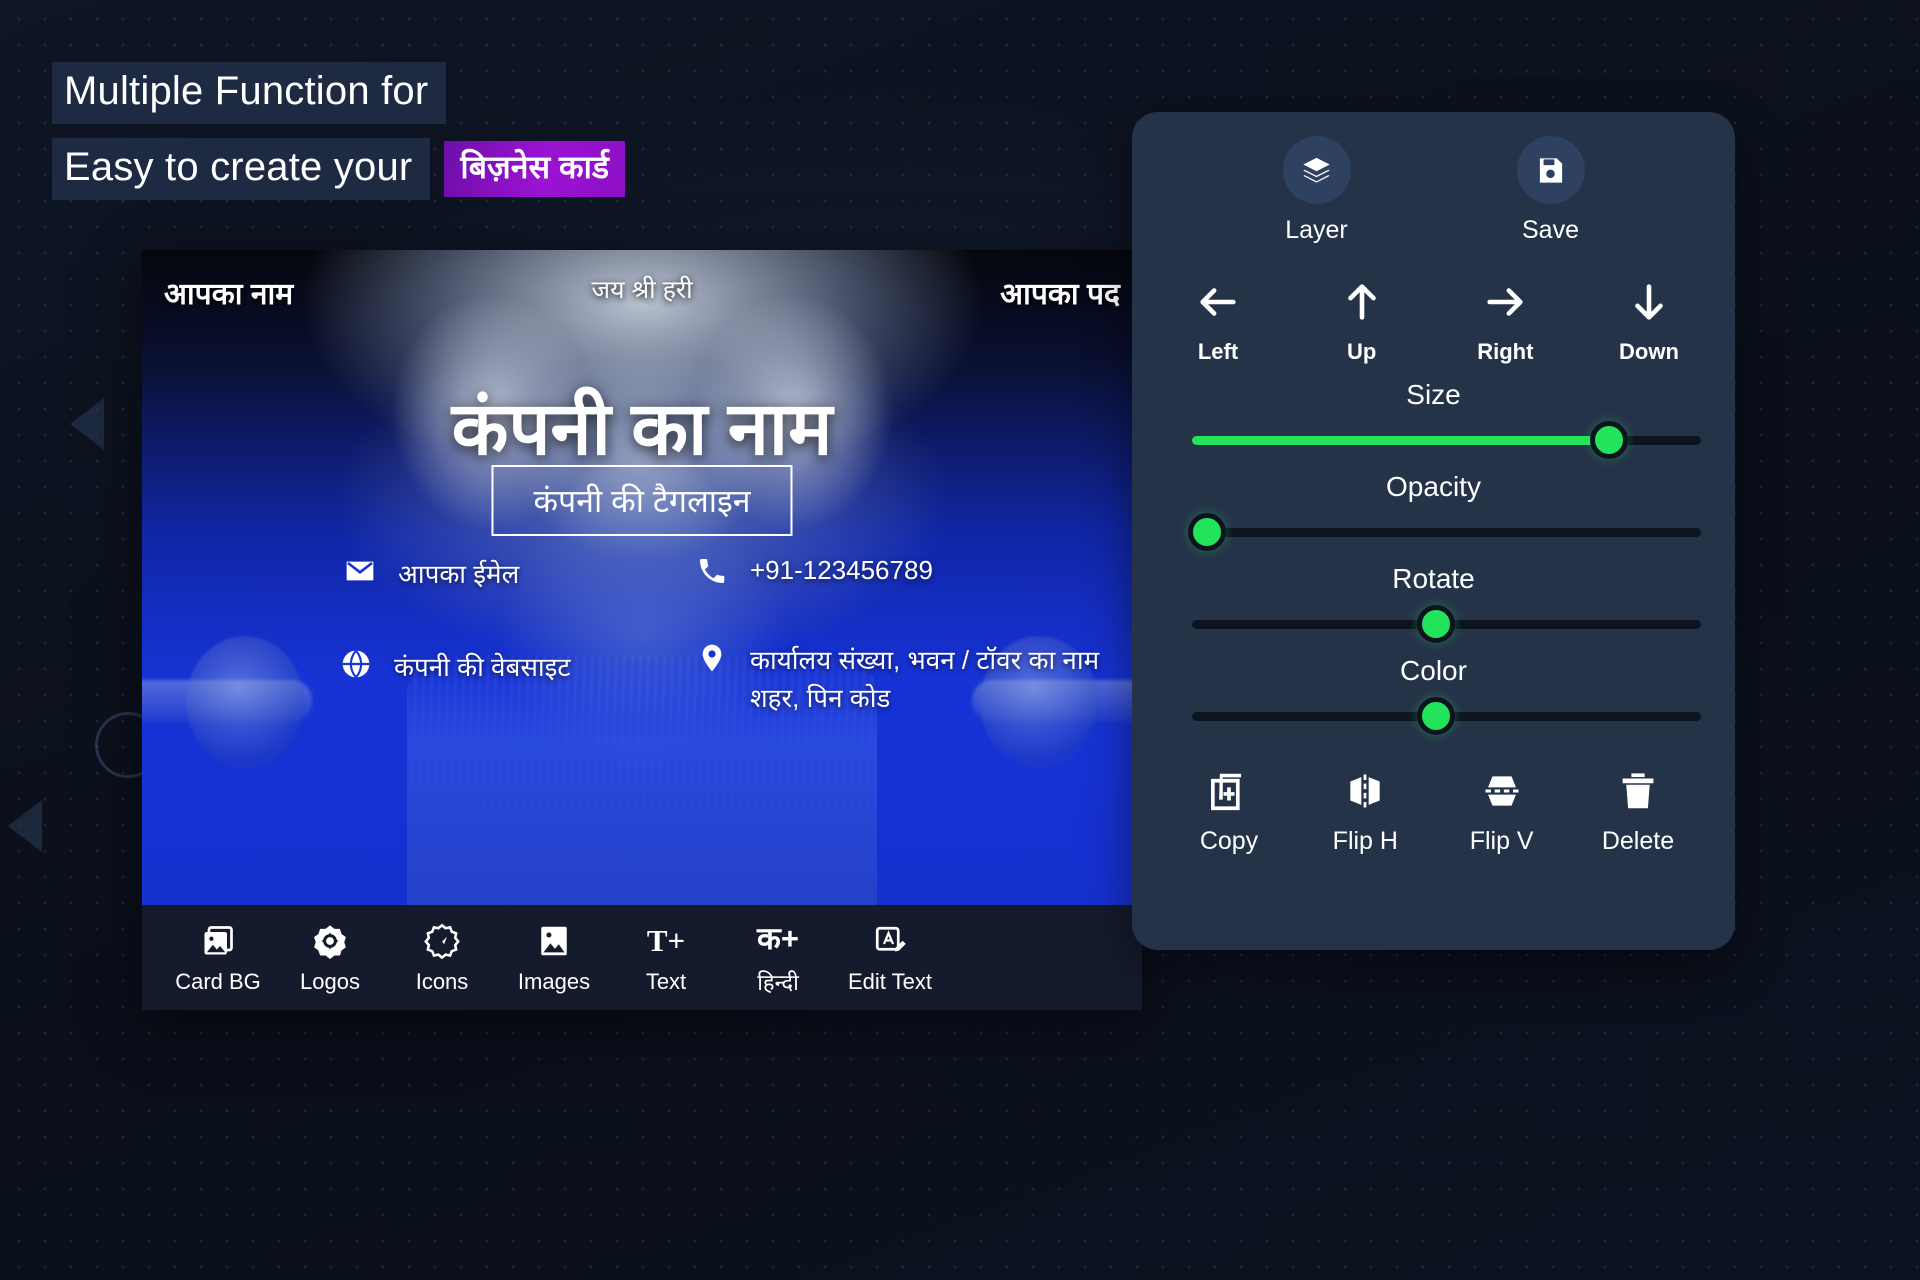  Describe the element at coordinates (1365, 791) in the screenshot. I see `flip-horizontal-icon` at that location.